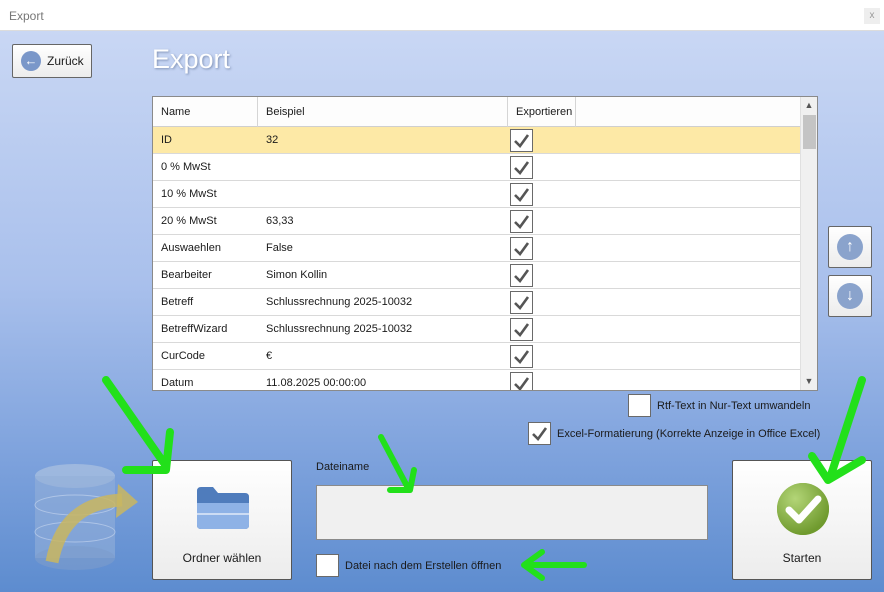 Image resolution: width=884 pixels, height=592 pixels. I want to click on row-name: 10 % MwSt, so click(189, 194).